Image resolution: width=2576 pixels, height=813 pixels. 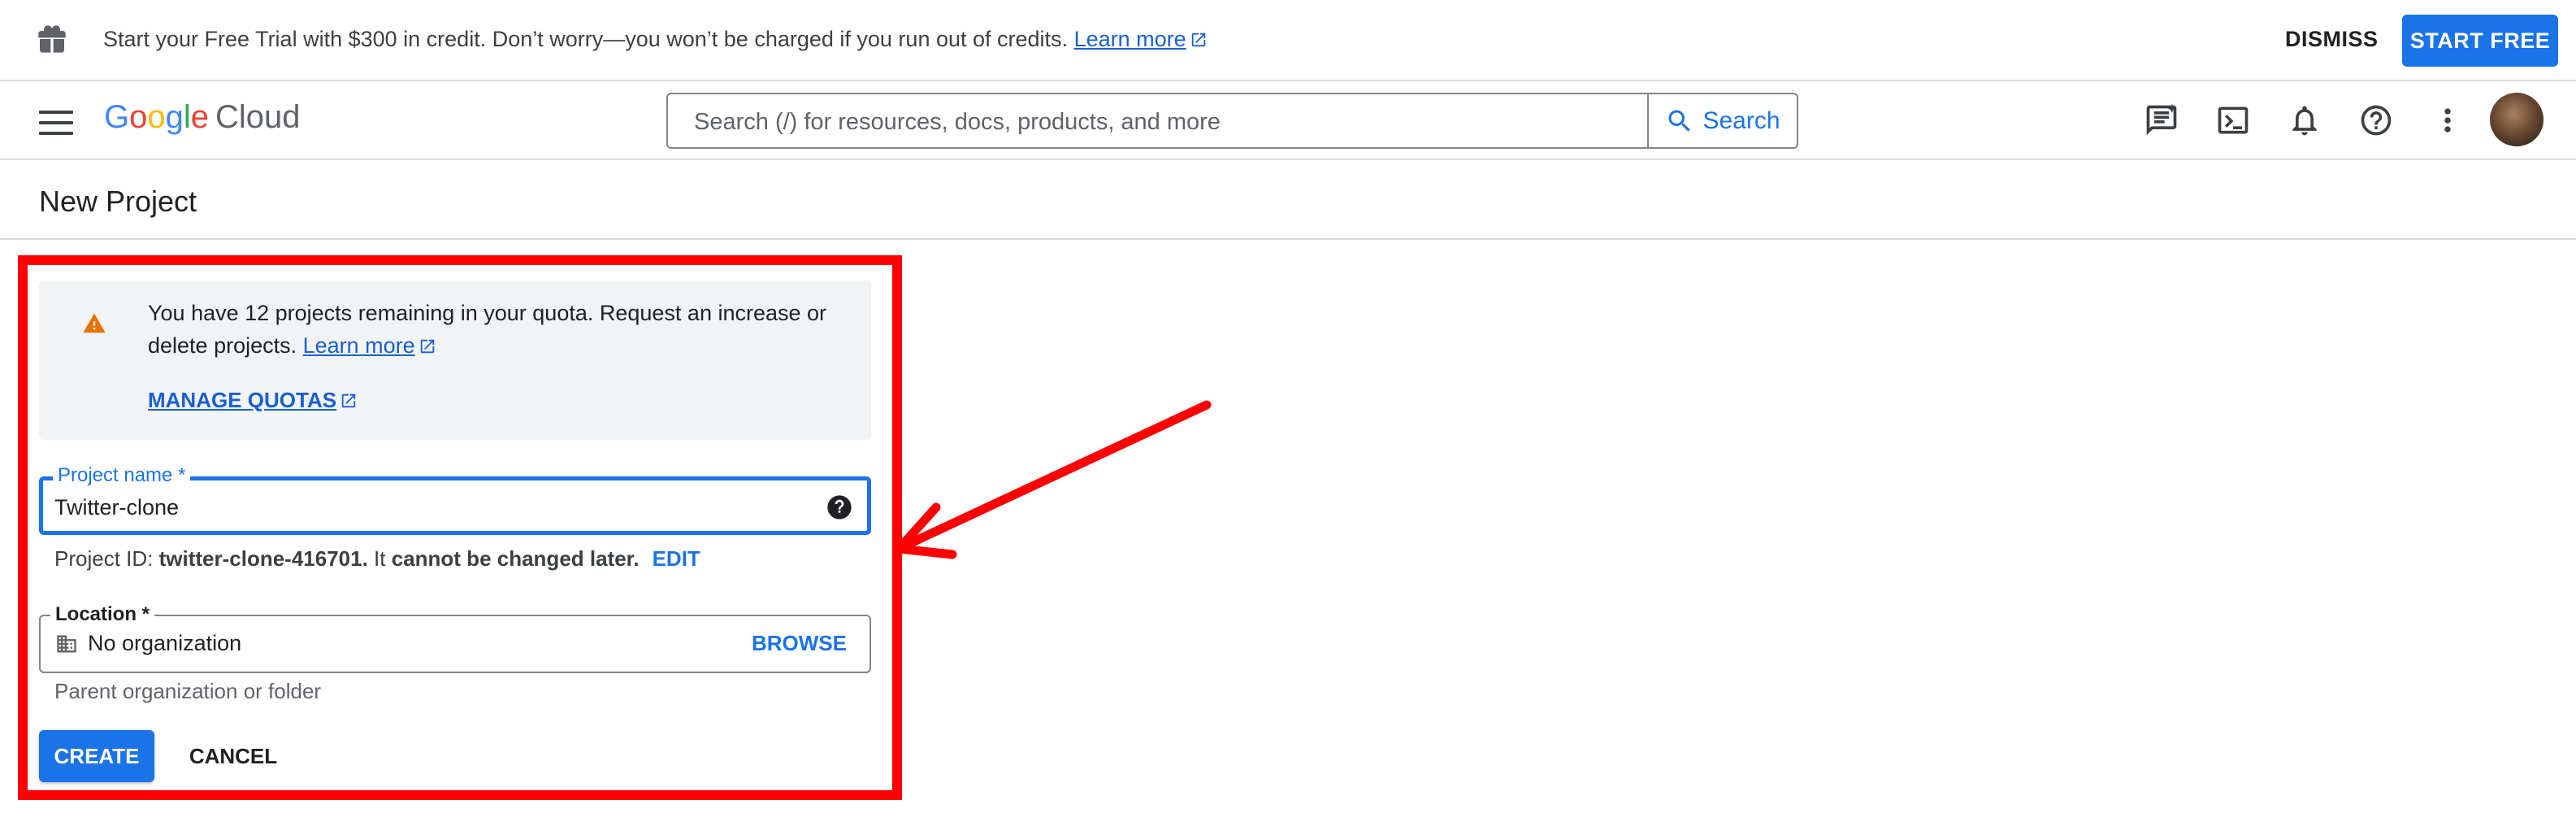 I want to click on search-button-label: Search, so click(x=1741, y=120).